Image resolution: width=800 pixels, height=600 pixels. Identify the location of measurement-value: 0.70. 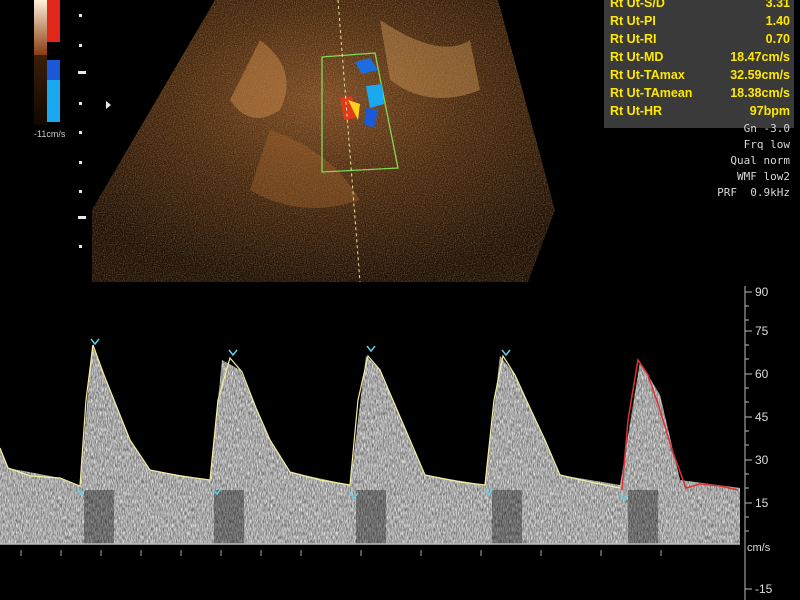
(777, 39).